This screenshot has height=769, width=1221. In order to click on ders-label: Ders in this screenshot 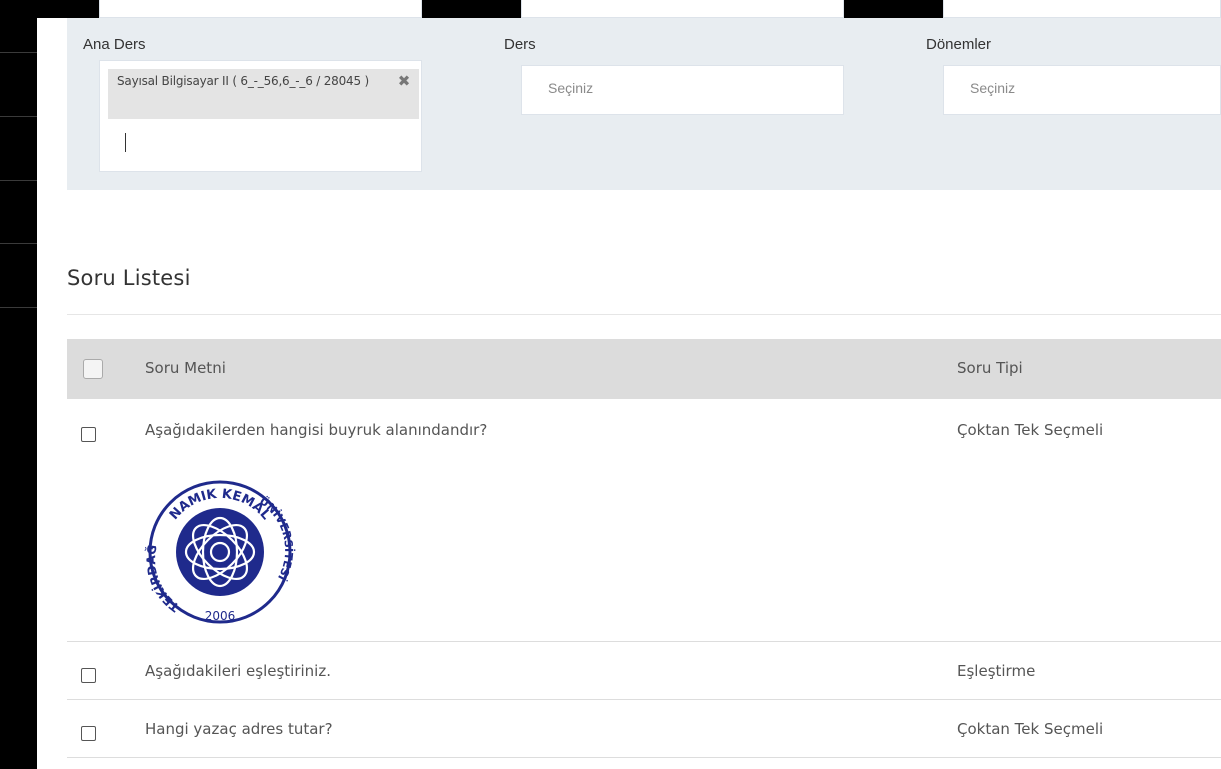, I will do `click(520, 44)`.